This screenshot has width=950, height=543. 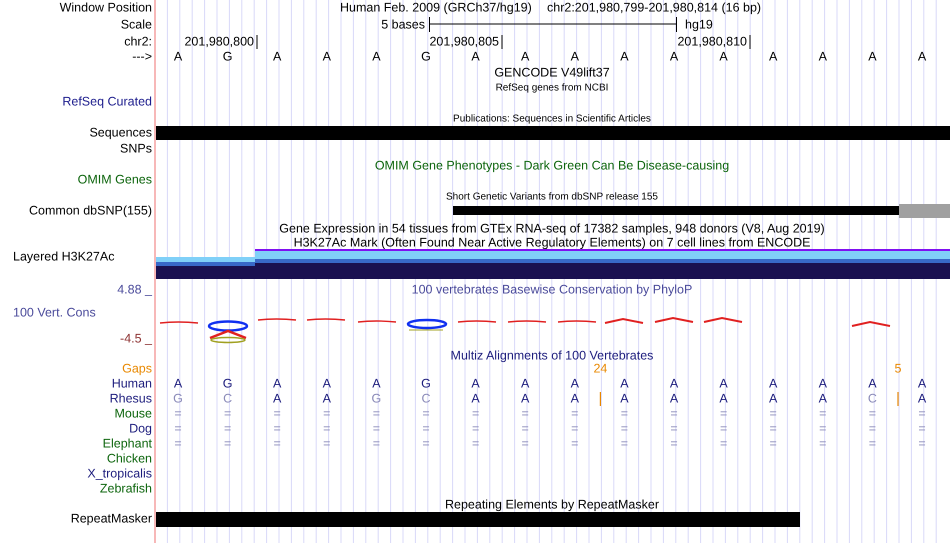 What do you see at coordinates (136, 24) in the screenshot?
I see `track-label: Scale` at bounding box center [136, 24].